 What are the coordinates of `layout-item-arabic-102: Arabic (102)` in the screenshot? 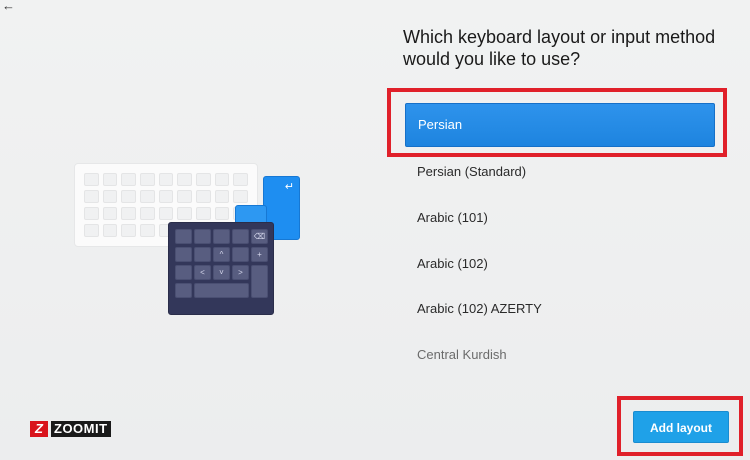 It's located at (560, 264).